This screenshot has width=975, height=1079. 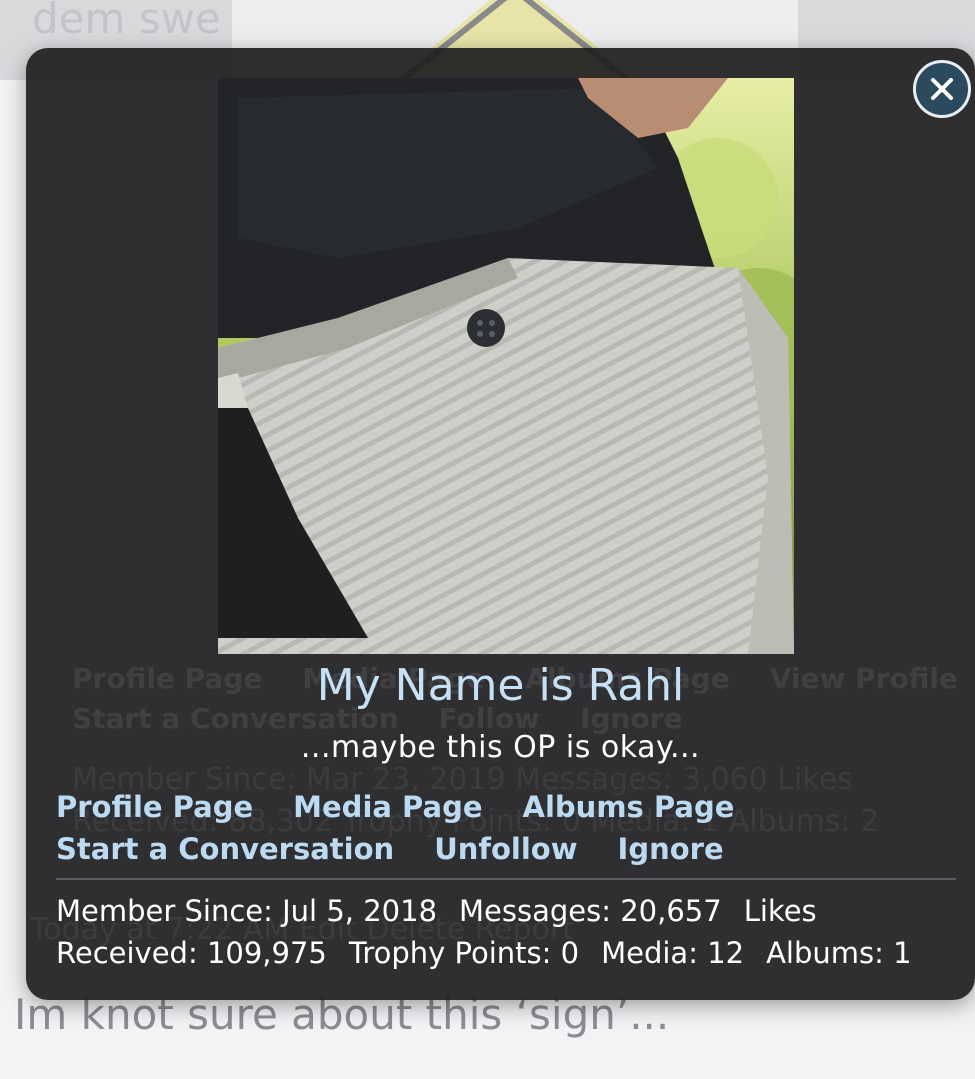 I want to click on stat-label: Trophy Points:, so click(x=450, y=953).